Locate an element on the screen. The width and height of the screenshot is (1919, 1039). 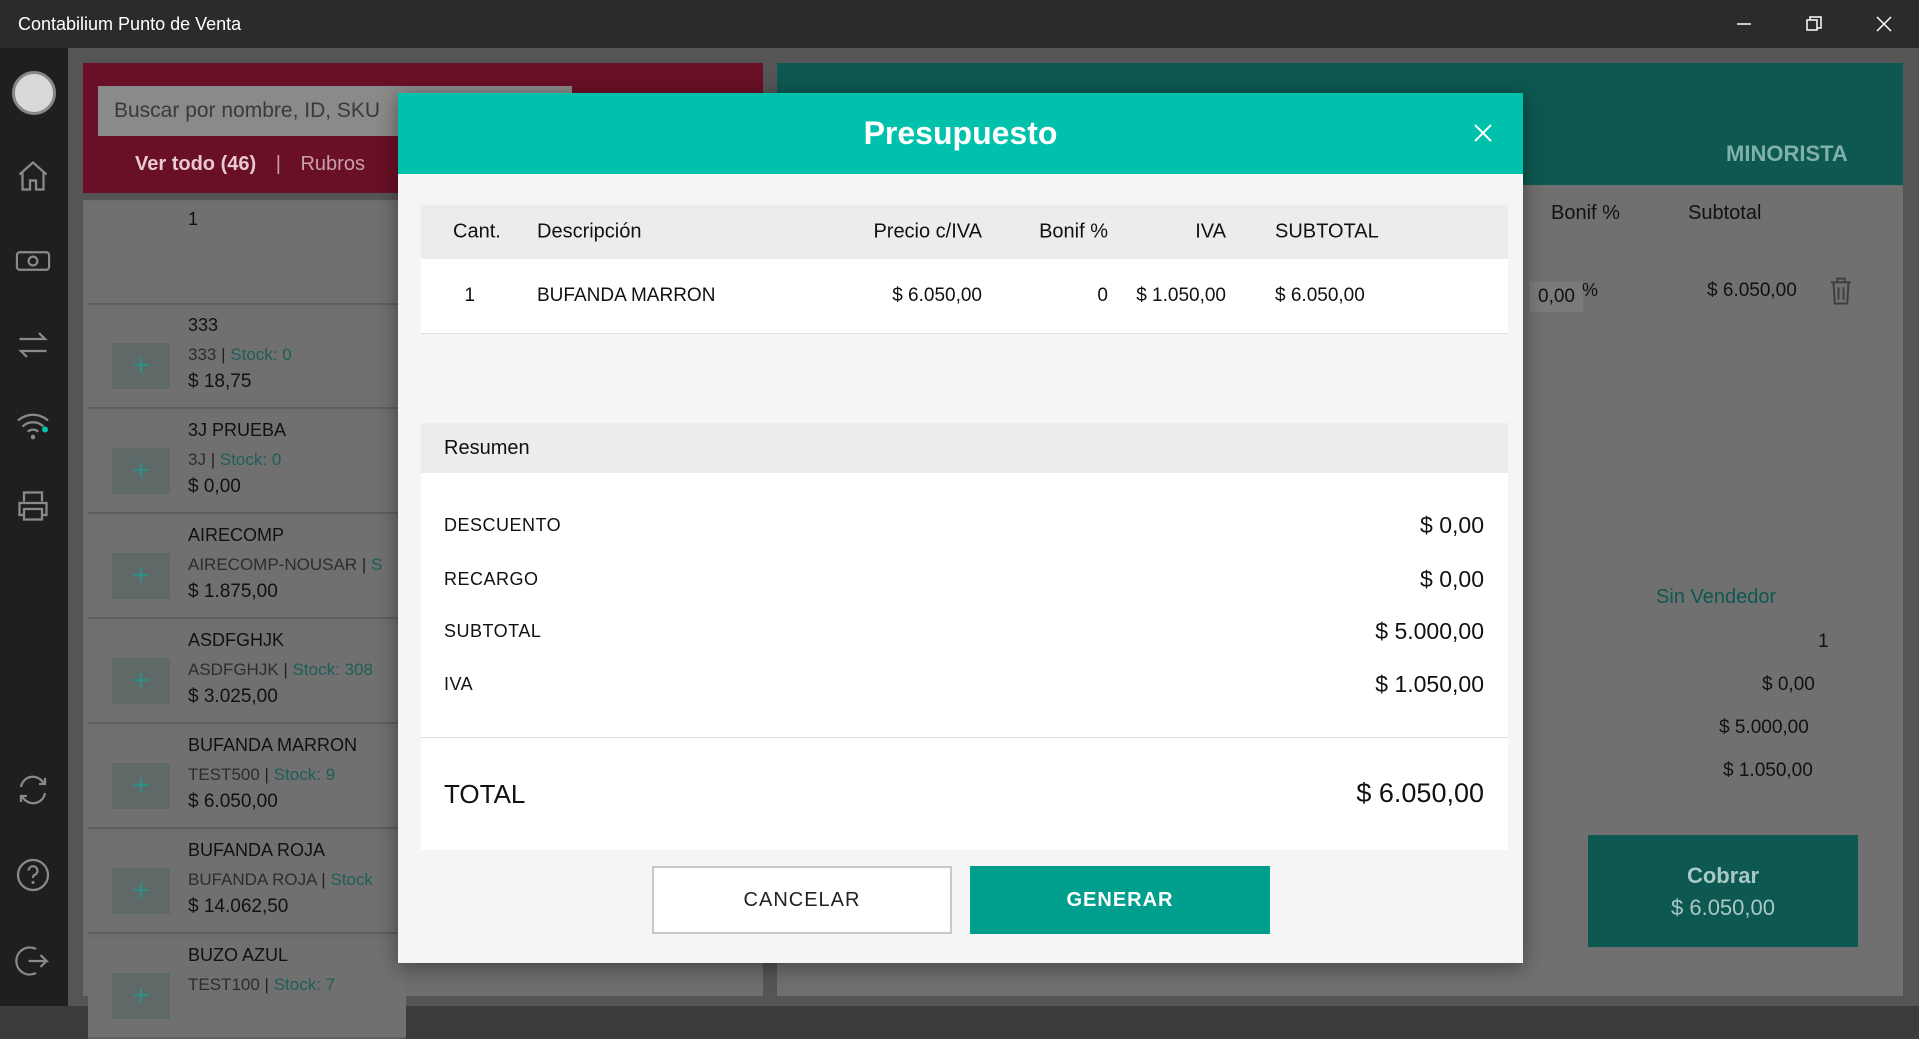
restore-icon is located at coordinates (1814, 23).